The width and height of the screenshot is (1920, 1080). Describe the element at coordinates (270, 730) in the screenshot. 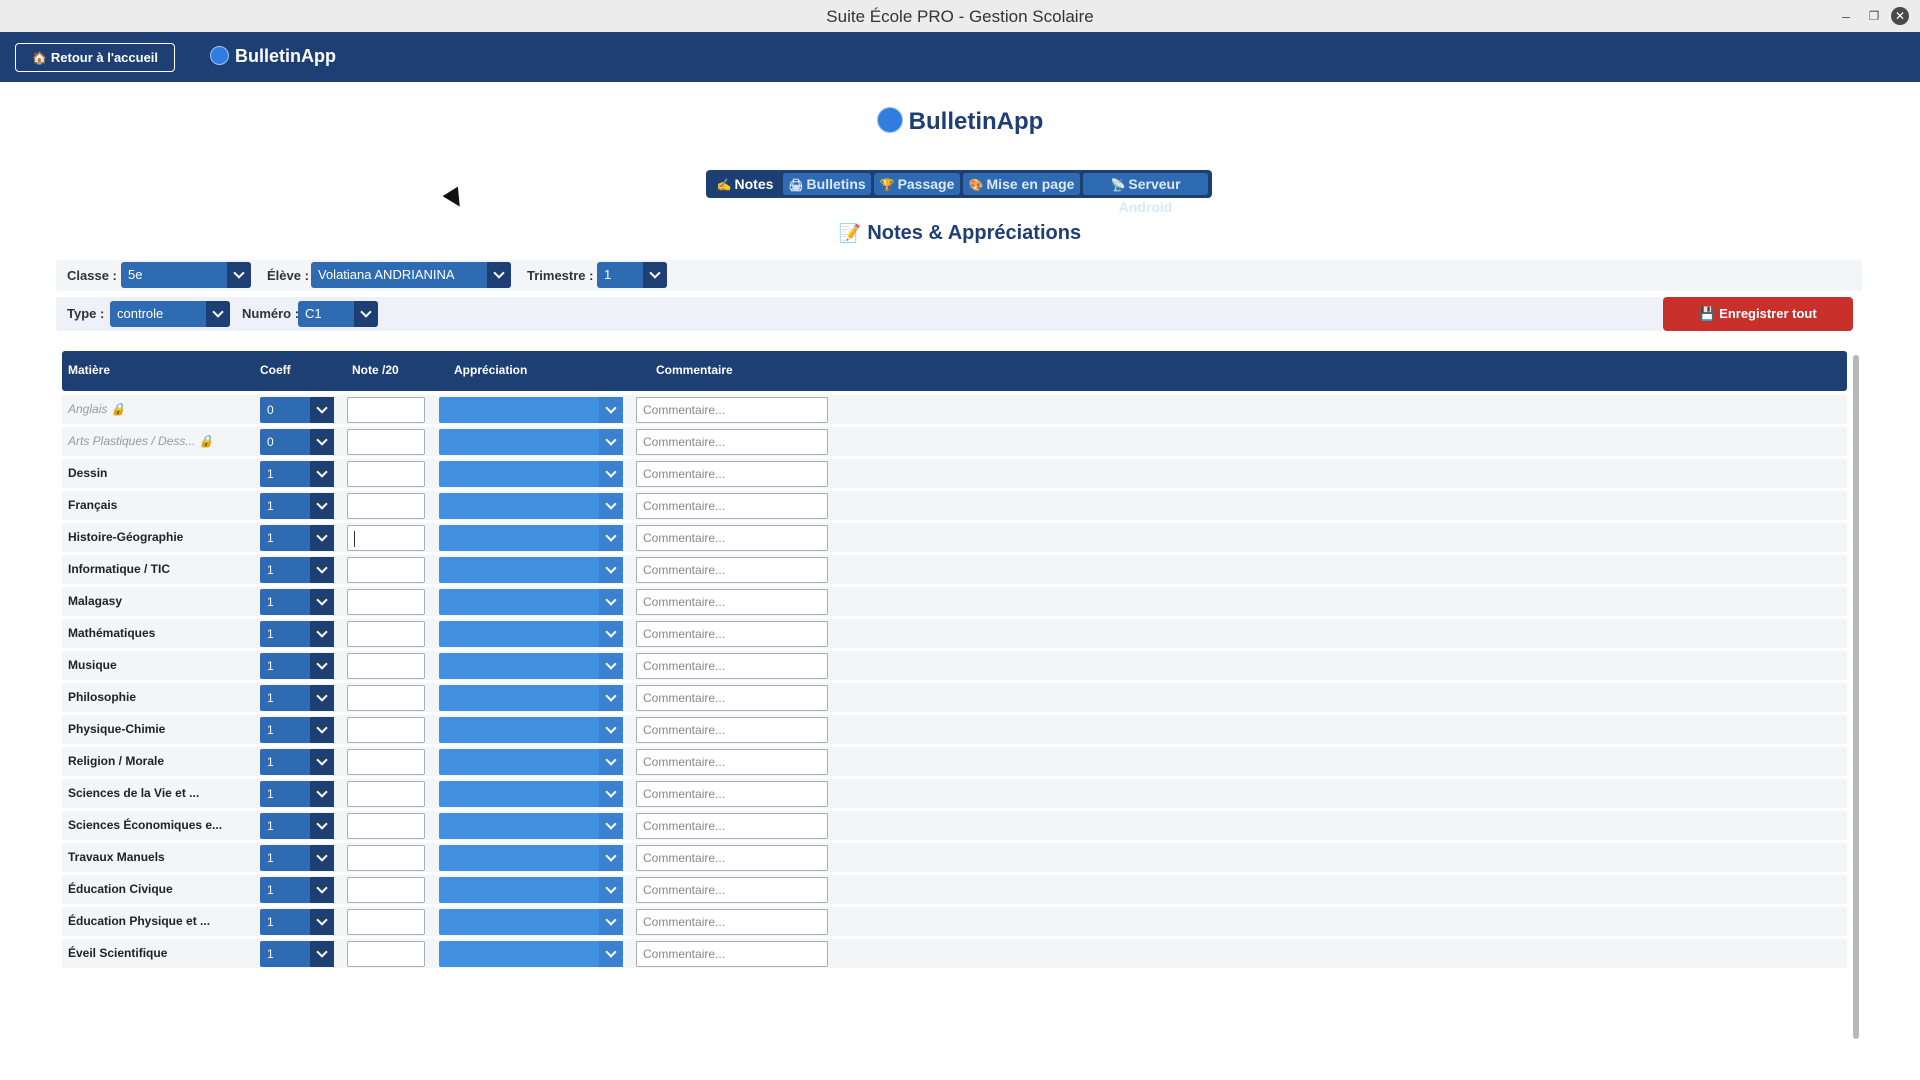

I see `coeff-value: 1` at that location.